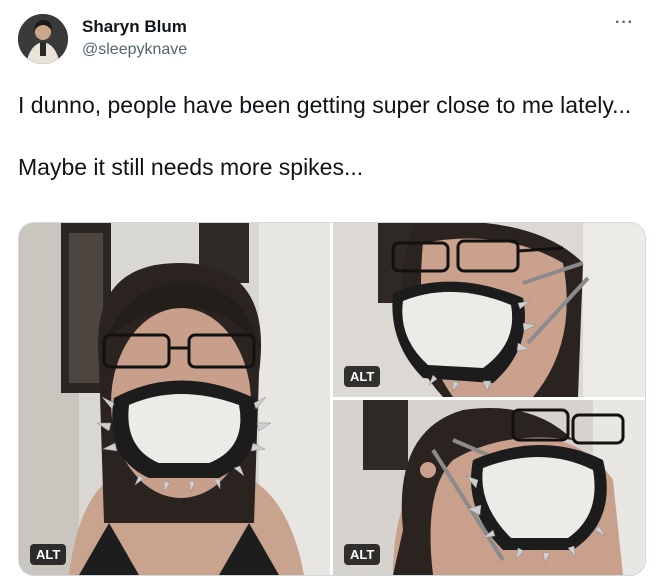 Image resolution: width=656 pixels, height=587 pixels. What do you see at coordinates (624, 23) in the screenshot?
I see `more-options-icon: ···` at bounding box center [624, 23].